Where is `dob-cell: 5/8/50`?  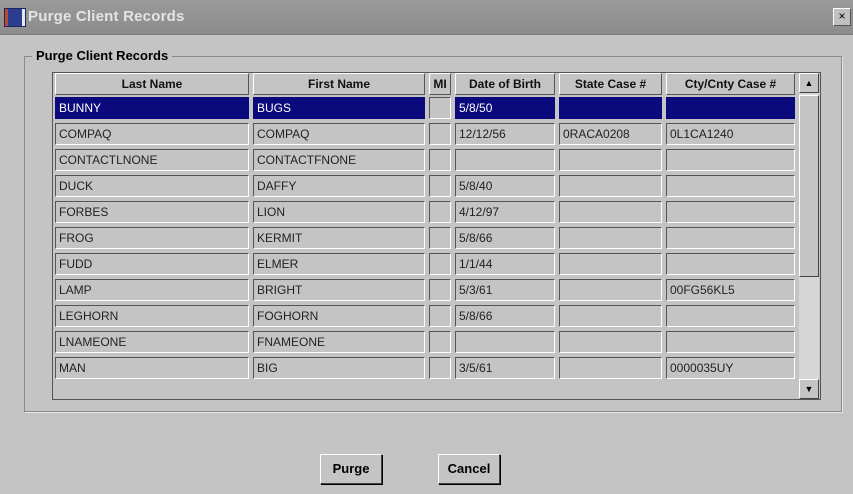
dob-cell: 5/8/50 is located at coordinates (505, 108).